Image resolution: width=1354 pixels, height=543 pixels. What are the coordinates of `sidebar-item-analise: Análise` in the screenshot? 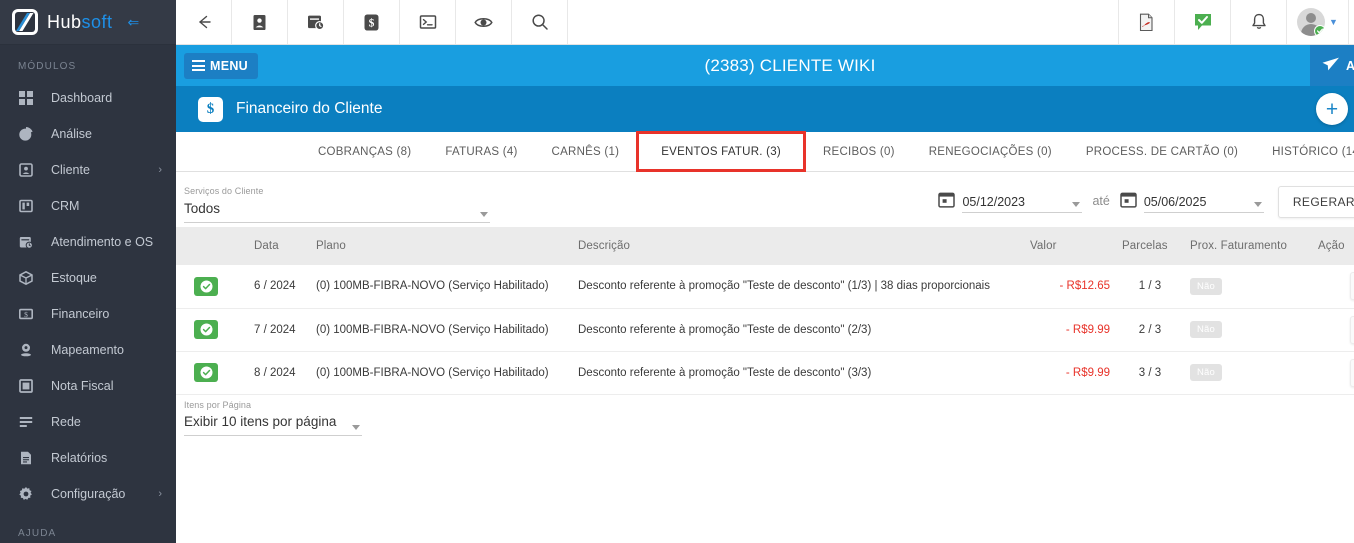 It's located at (88, 134).